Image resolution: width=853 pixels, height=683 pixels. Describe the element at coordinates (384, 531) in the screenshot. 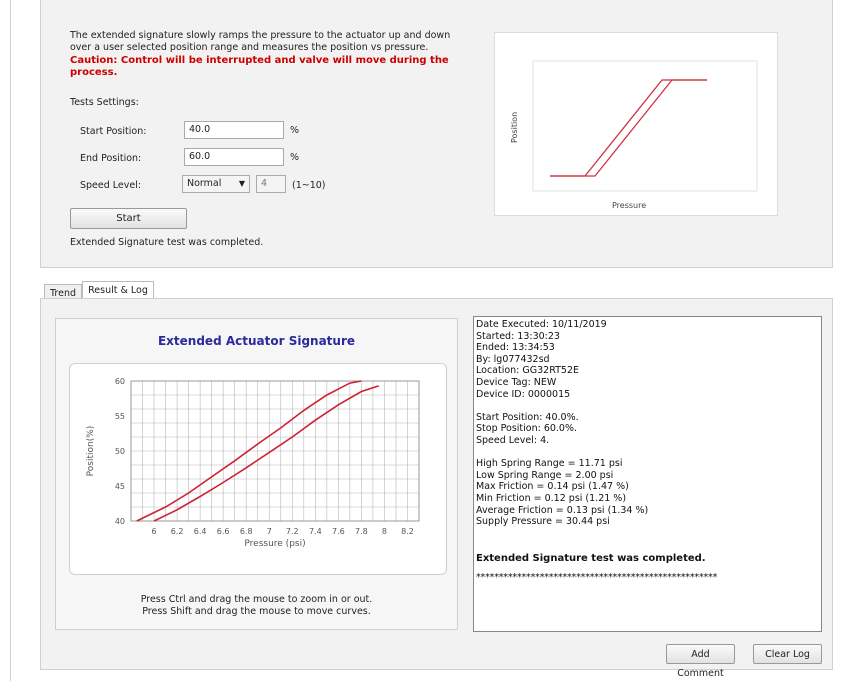

I see `x-tick-label: 8` at that location.